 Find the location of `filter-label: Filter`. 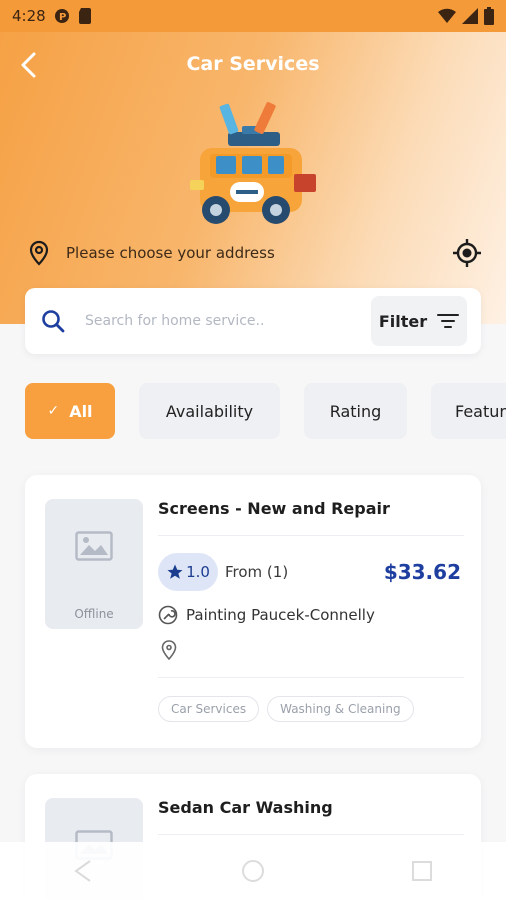

filter-label: Filter is located at coordinates (403, 321).